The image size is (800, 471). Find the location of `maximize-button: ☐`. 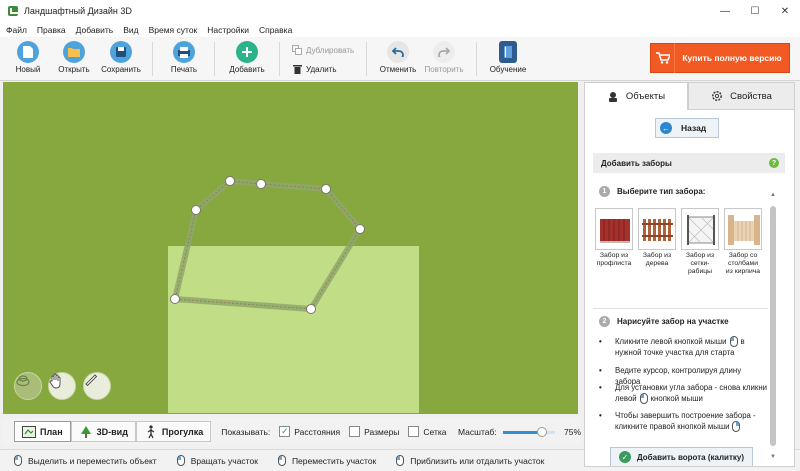

maximize-button: ☐ is located at coordinates (755, 11).